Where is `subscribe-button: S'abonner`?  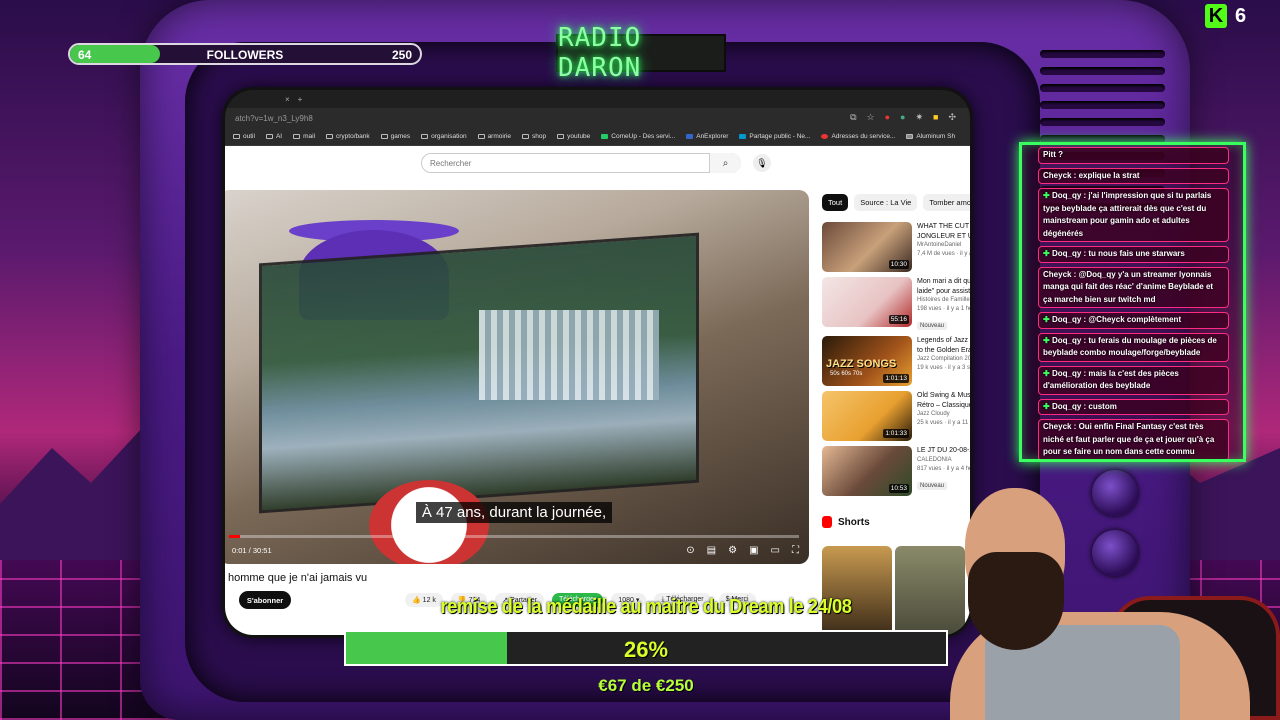
subscribe-button: S'abonner is located at coordinates (265, 600).